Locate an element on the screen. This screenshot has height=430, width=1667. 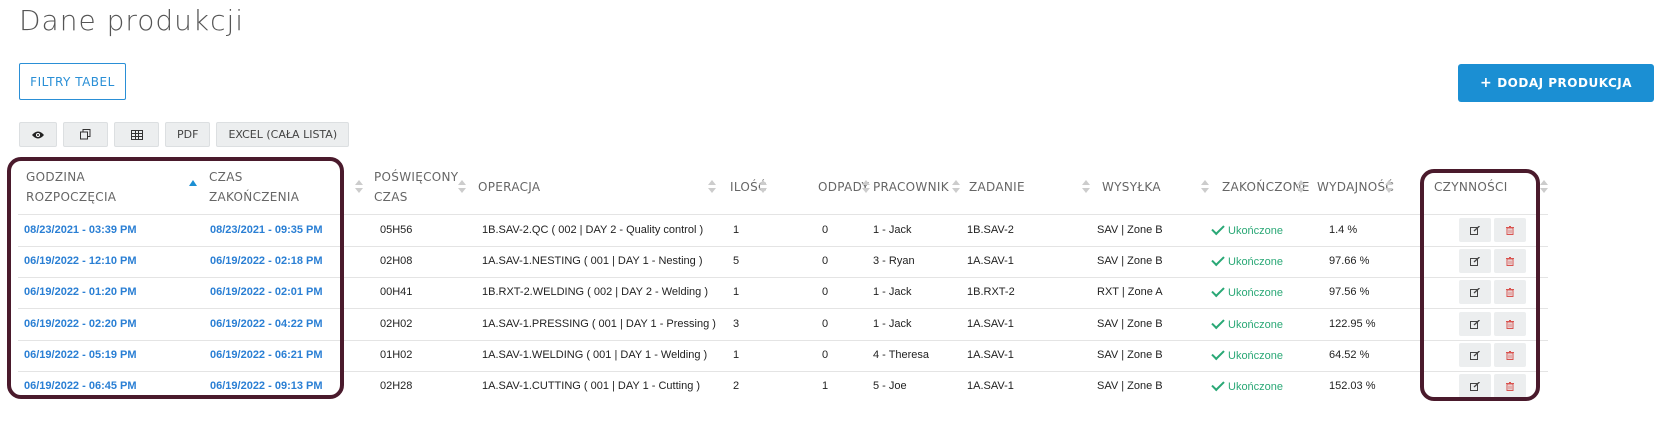
waste-cell: 1 is located at coordinates (825, 386).